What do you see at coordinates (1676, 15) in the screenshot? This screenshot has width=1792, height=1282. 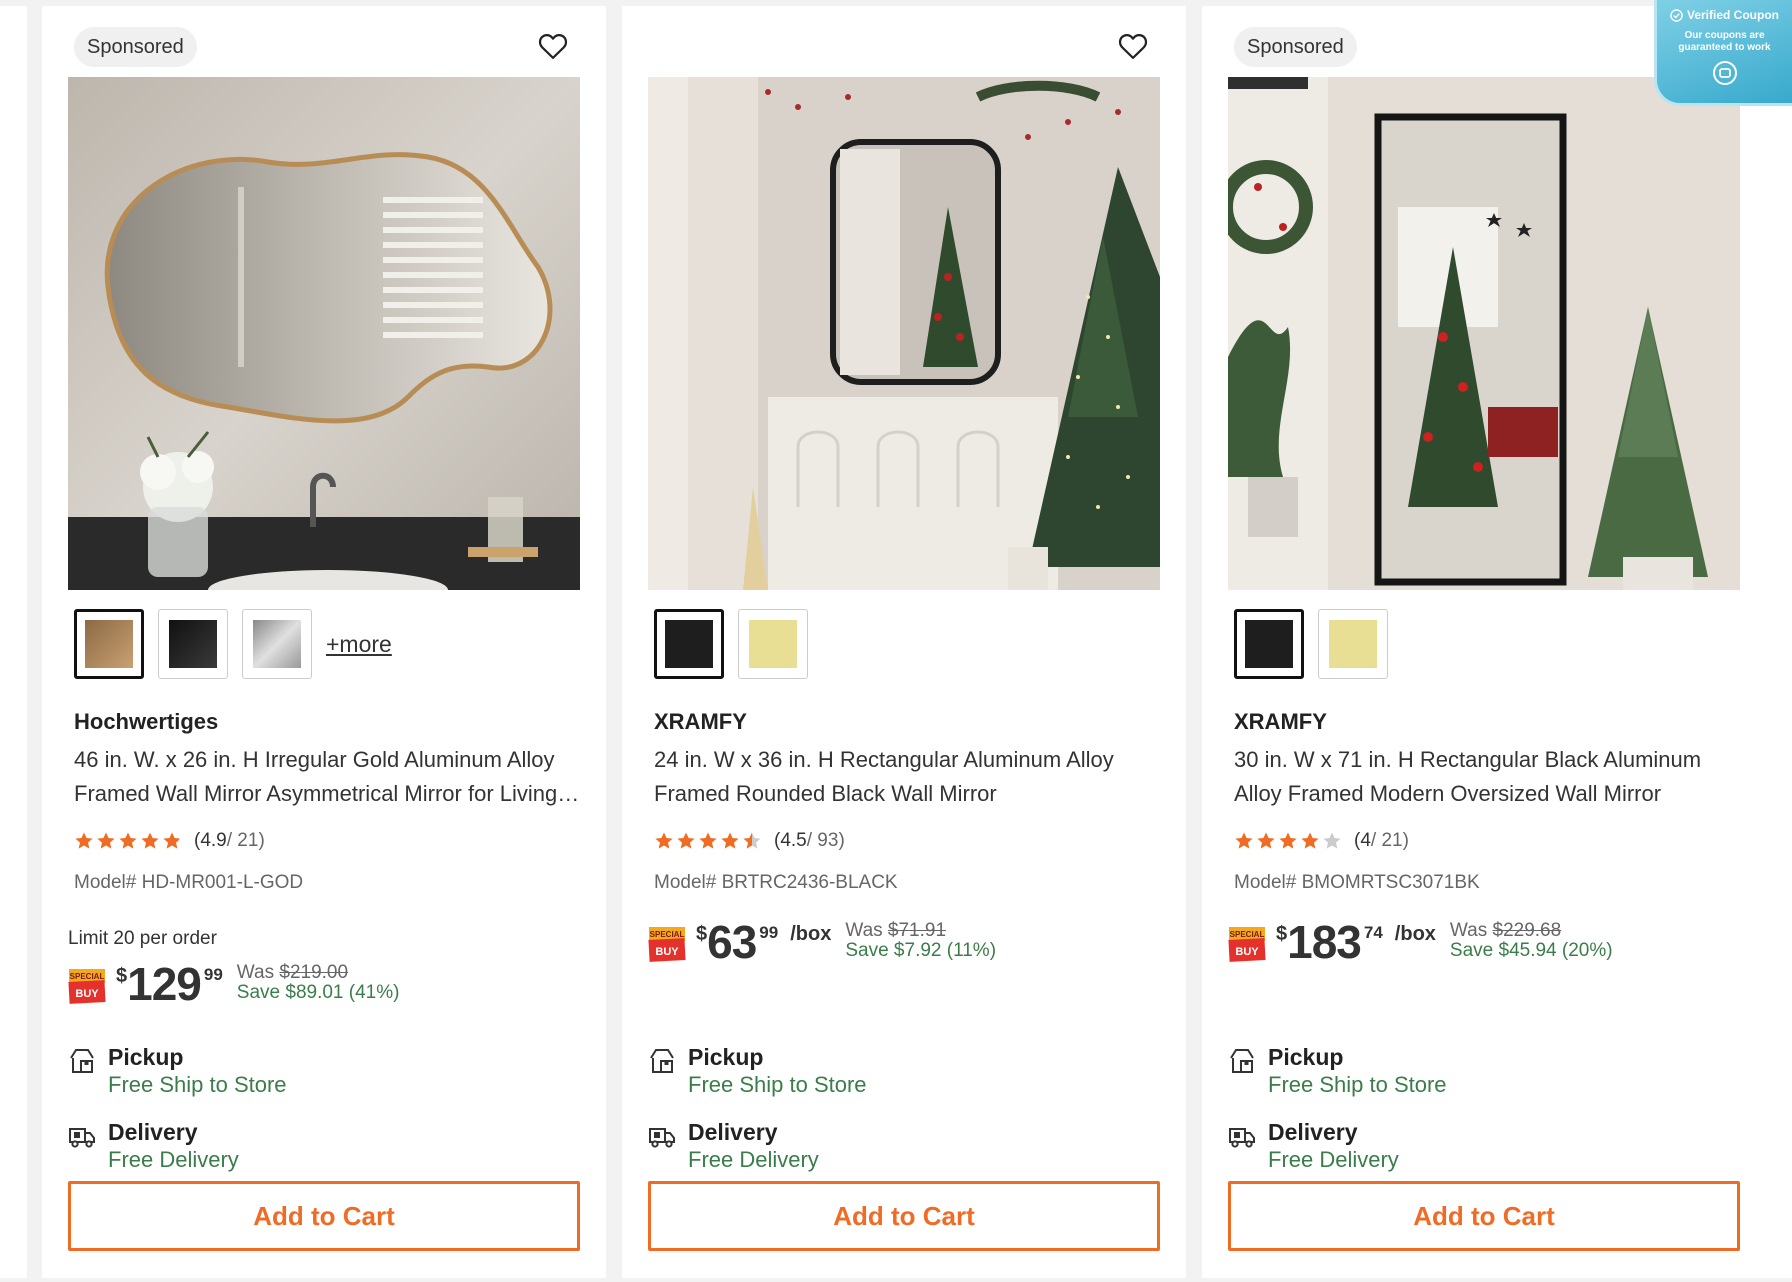 I see `check-circle-icon` at bounding box center [1676, 15].